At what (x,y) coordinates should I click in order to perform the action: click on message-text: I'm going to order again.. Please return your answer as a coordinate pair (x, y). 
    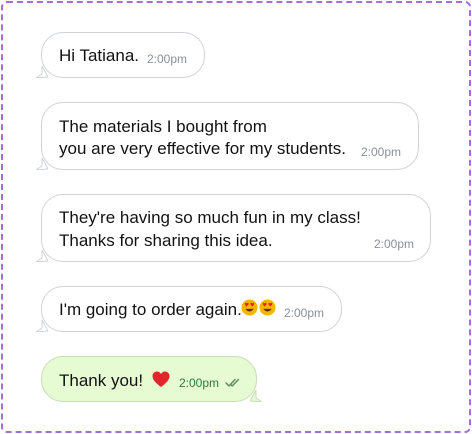
    Looking at the image, I should click on (150, 309).